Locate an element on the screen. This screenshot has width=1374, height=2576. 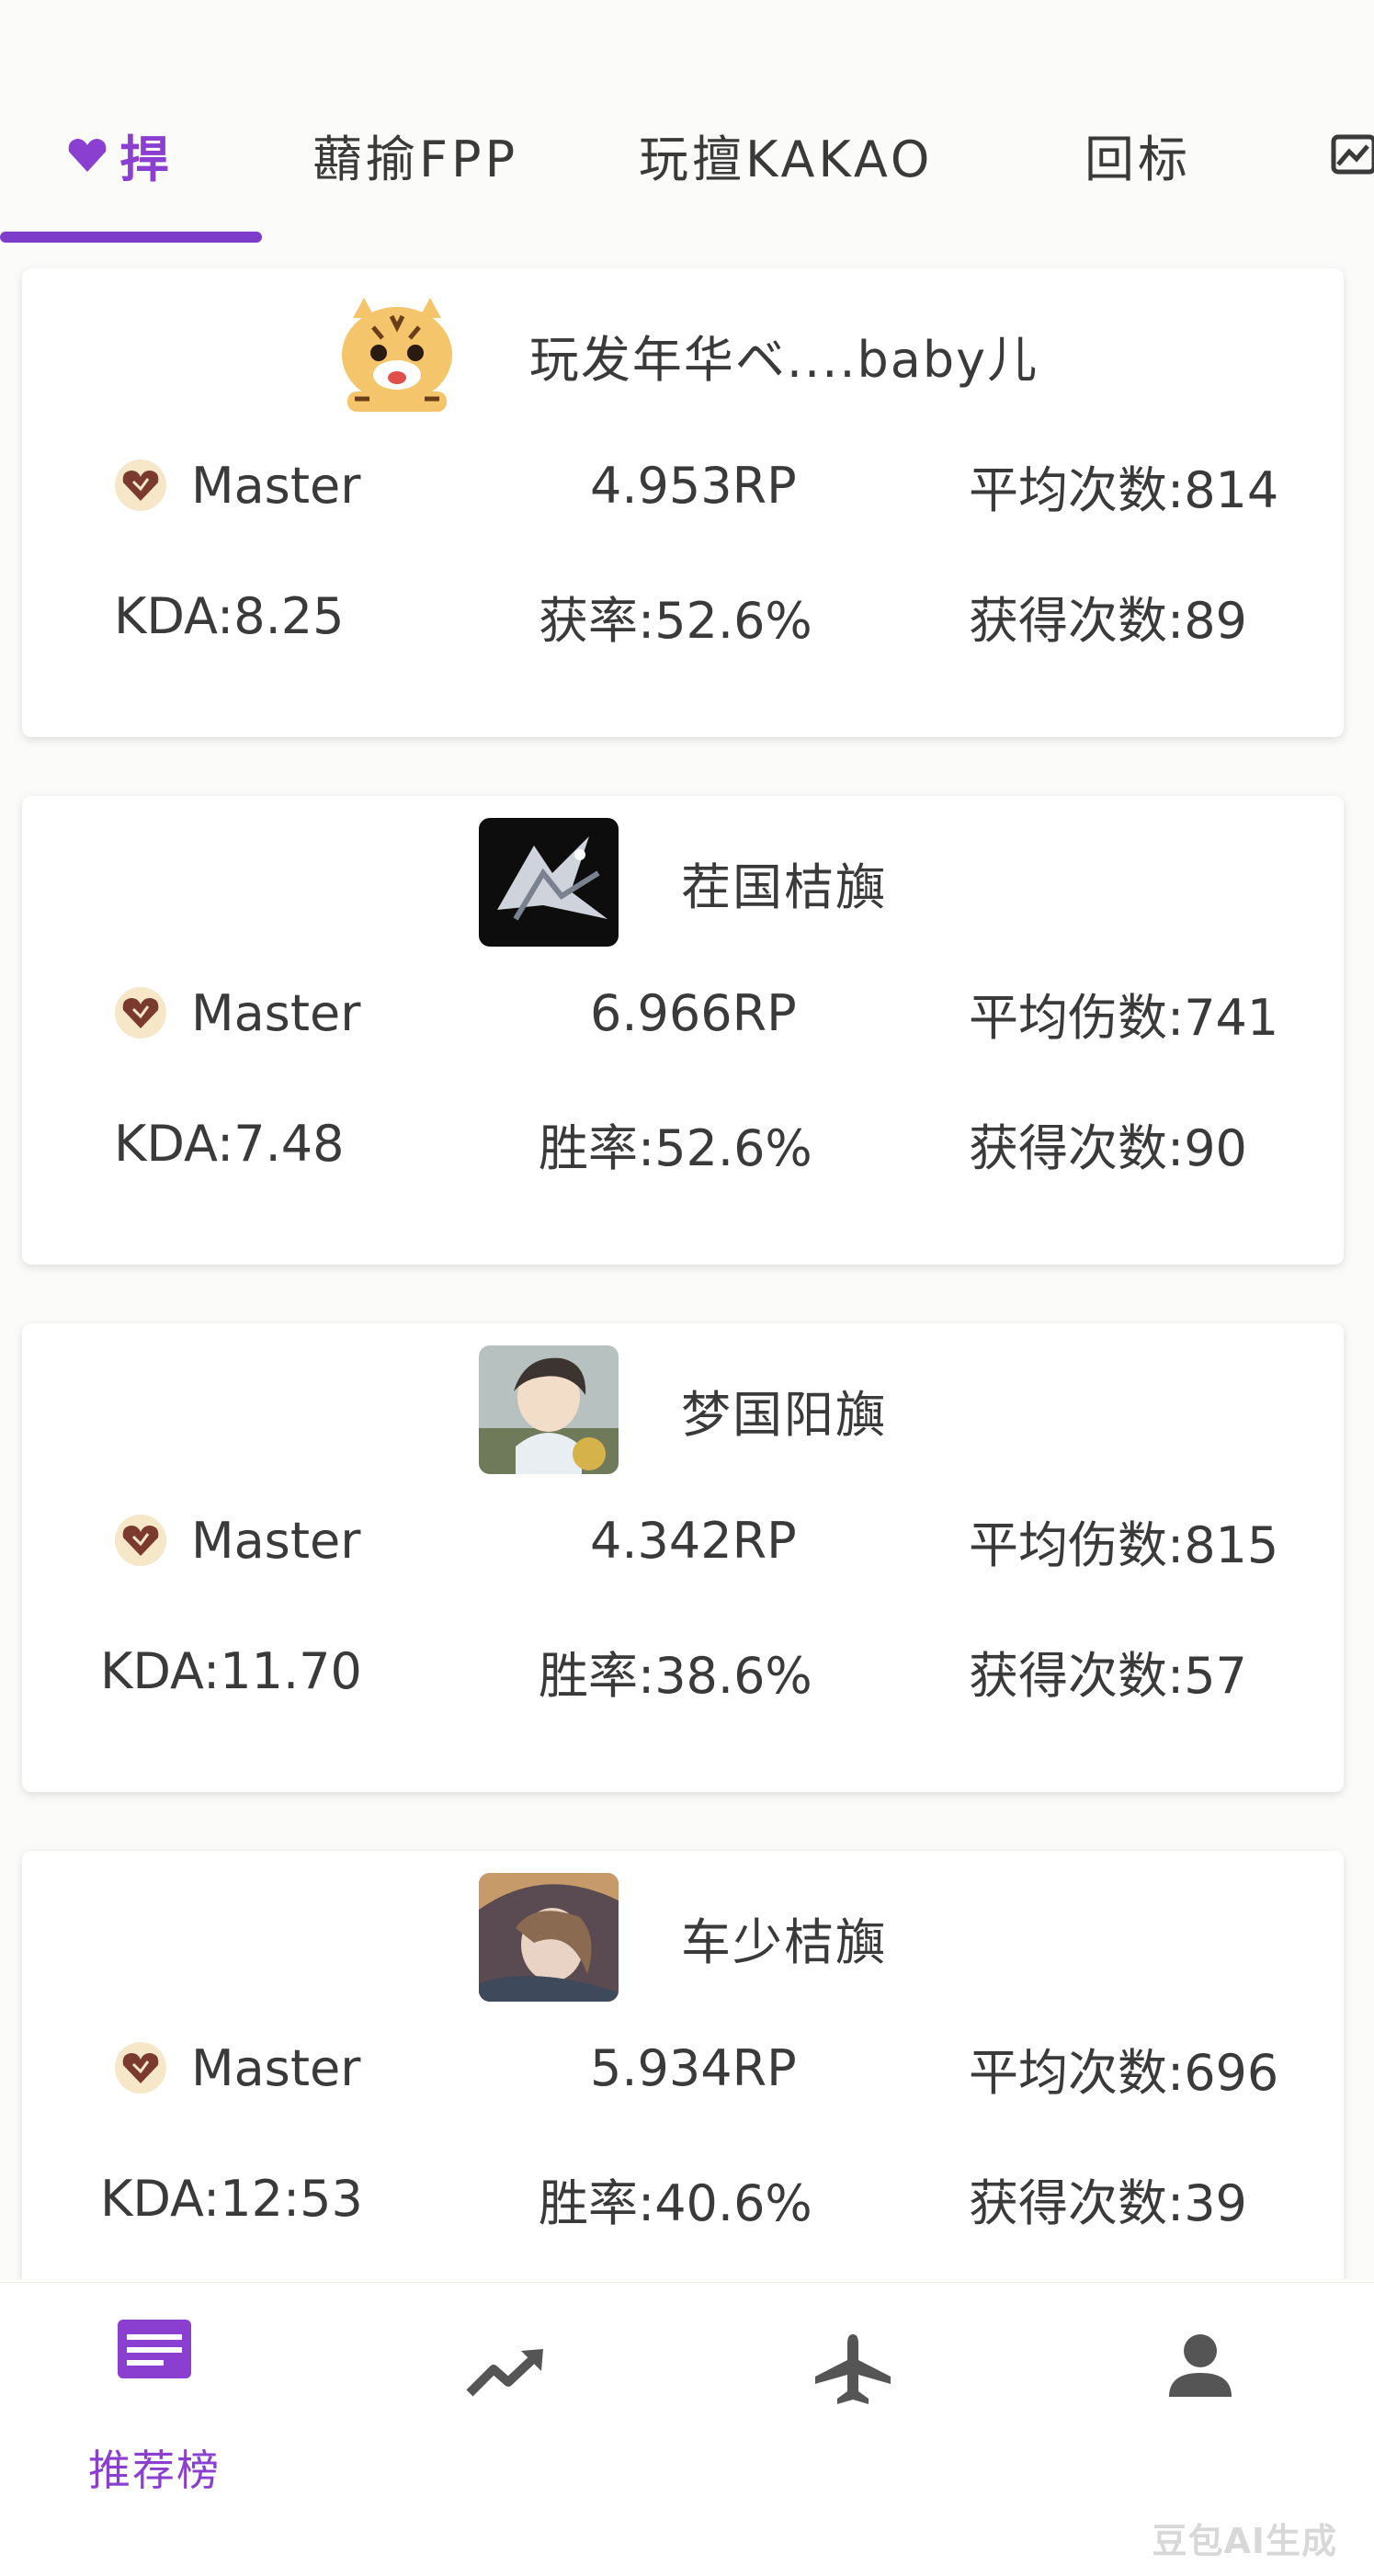
win-rate: 胜率:40.6% is located at coordinates (675, 2202).